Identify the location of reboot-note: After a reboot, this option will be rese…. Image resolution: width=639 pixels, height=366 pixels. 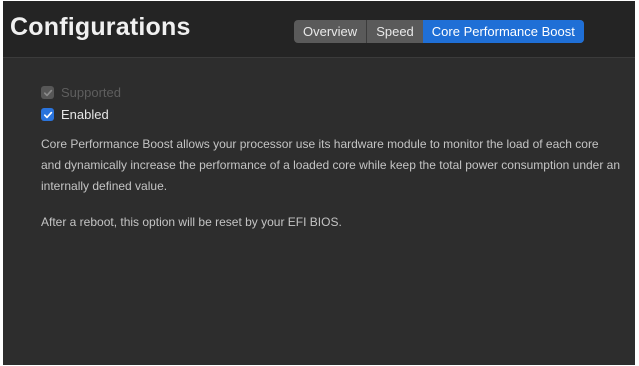
(191, 222).